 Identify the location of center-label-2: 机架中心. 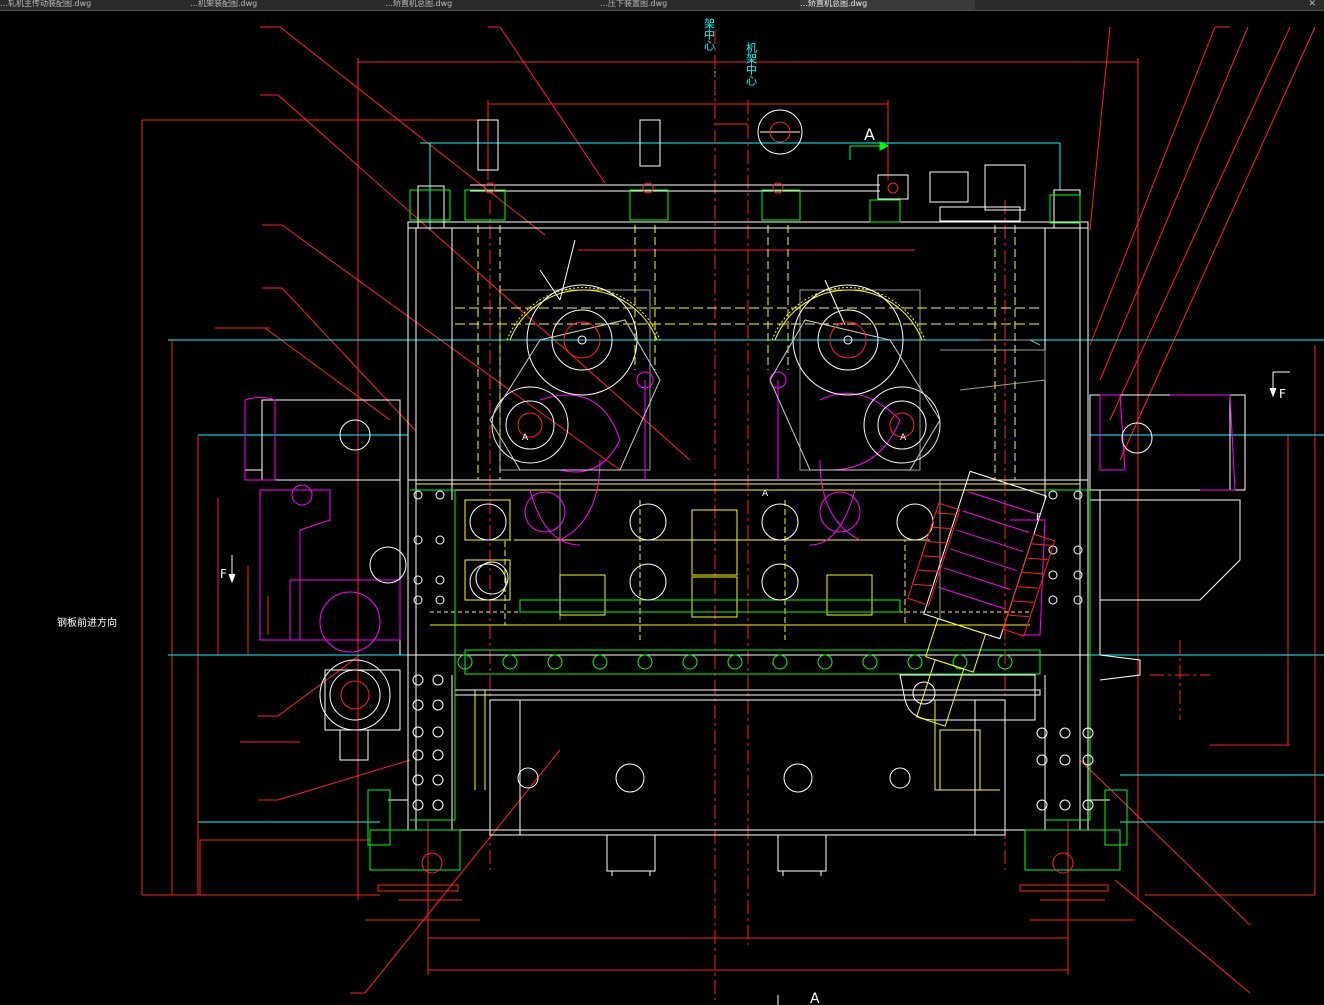
(751, 63).